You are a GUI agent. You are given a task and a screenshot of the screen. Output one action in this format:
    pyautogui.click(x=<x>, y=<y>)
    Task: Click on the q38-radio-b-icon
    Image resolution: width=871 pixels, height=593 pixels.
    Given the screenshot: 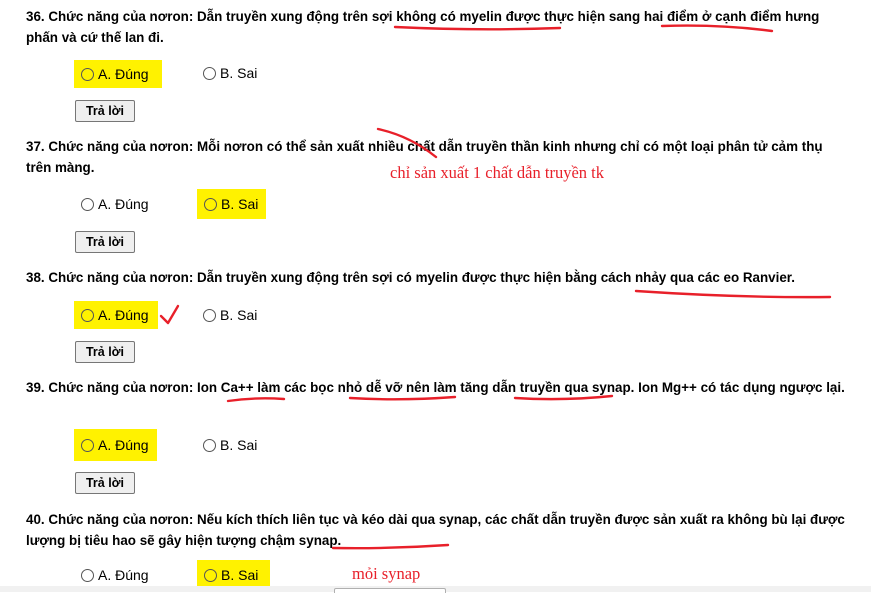 What is the action you would take?
    pyautogui.click(x=209, y=315)
    